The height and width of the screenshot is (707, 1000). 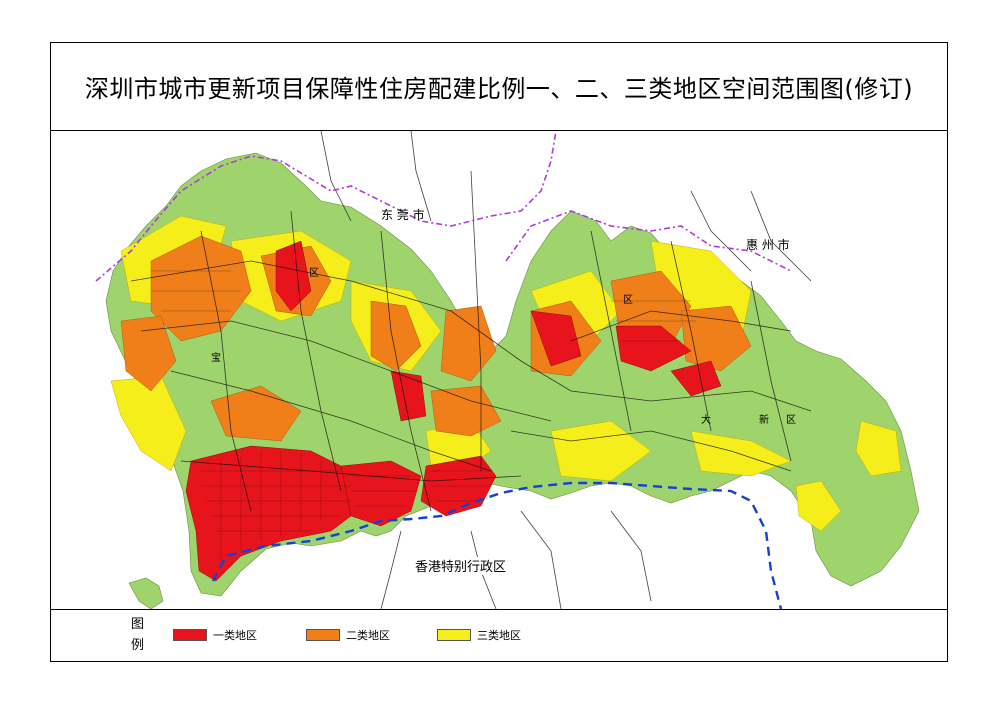 I want to click on legend-swatch-yellow, so click(x=454, y=635).